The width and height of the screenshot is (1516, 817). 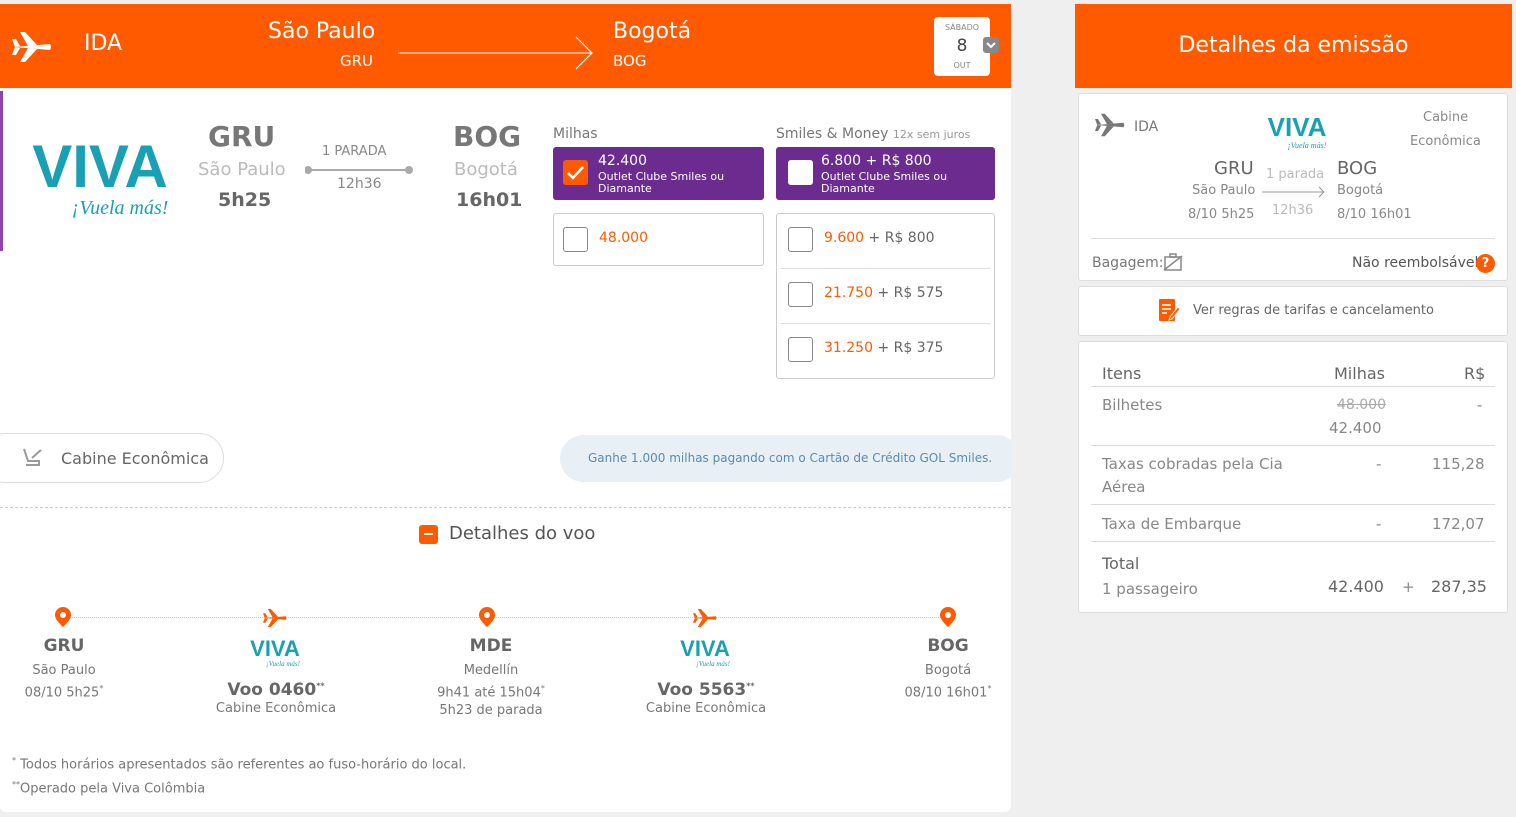 What do you see at coordinates (706, 698) in the screenshot?
I see `timeline-flight-2: Voo 5563** Cabine Econômica` at bounding box center [706, 698].